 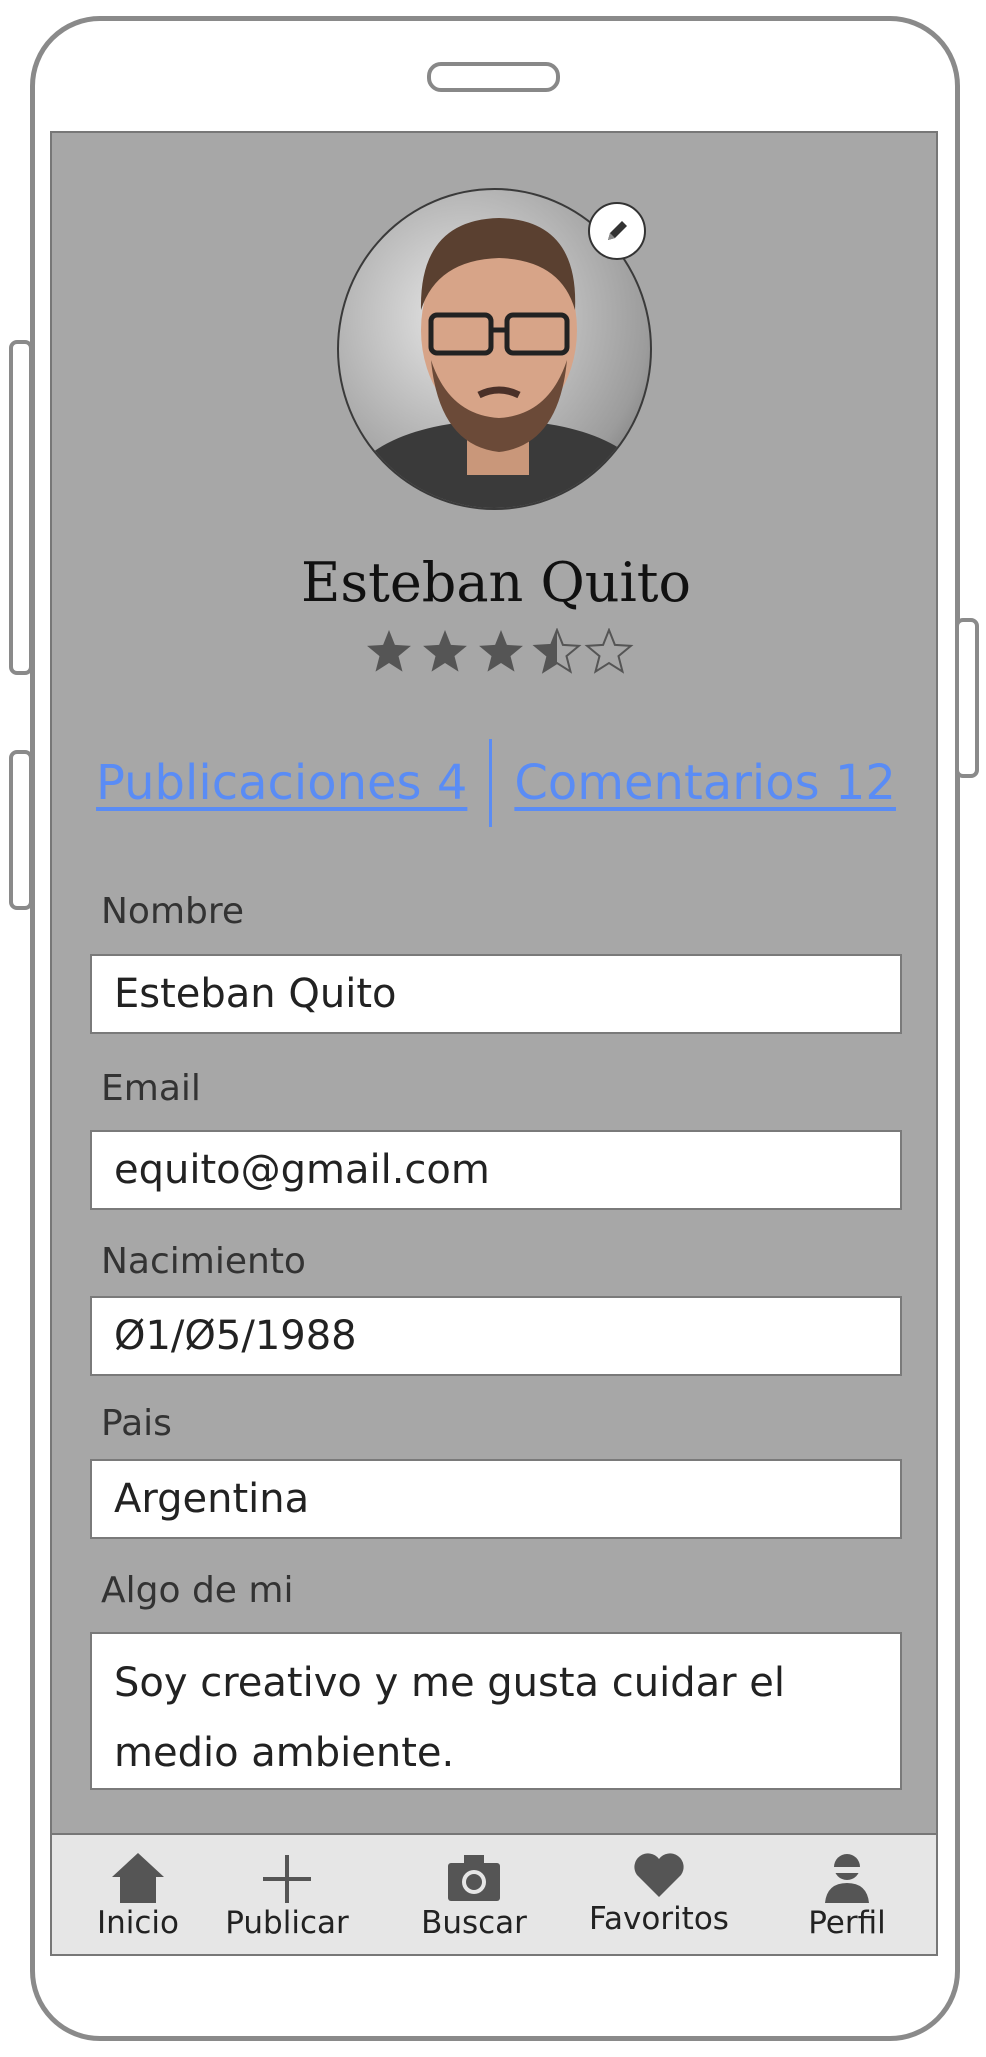 What do you see at coordinates (493, 77) in the screenshot?
I see `phone-speaker` at bounding box center [493, 77].